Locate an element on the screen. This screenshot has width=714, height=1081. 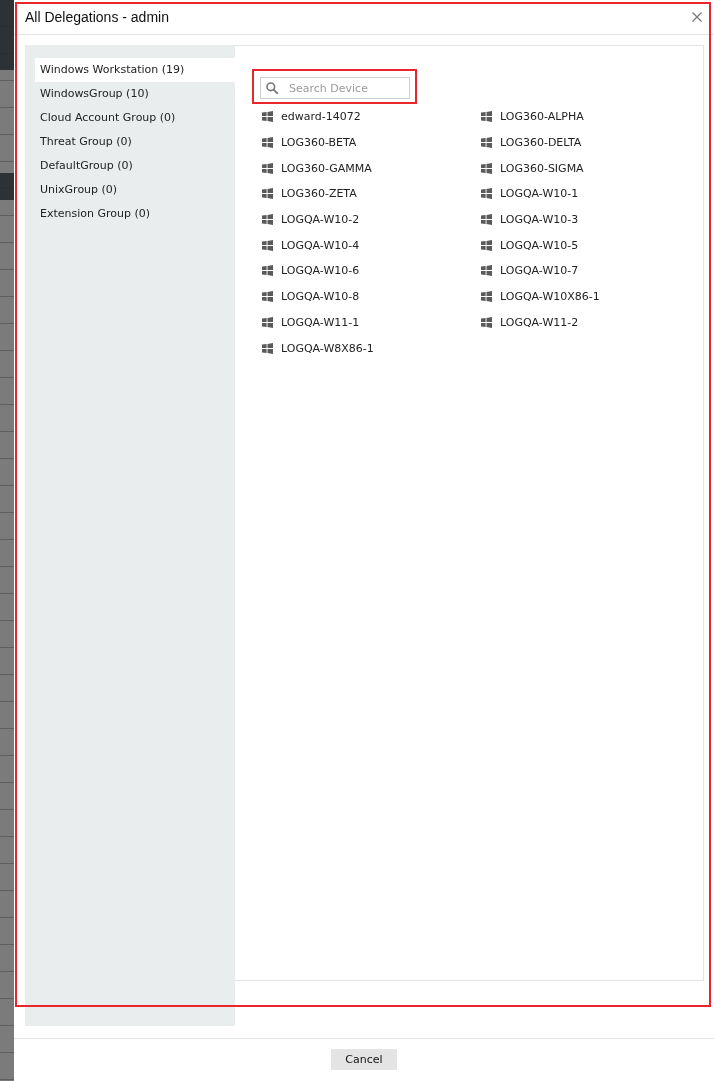
device-name: LOG360-SIGMA is located at coordinates (542, 168).